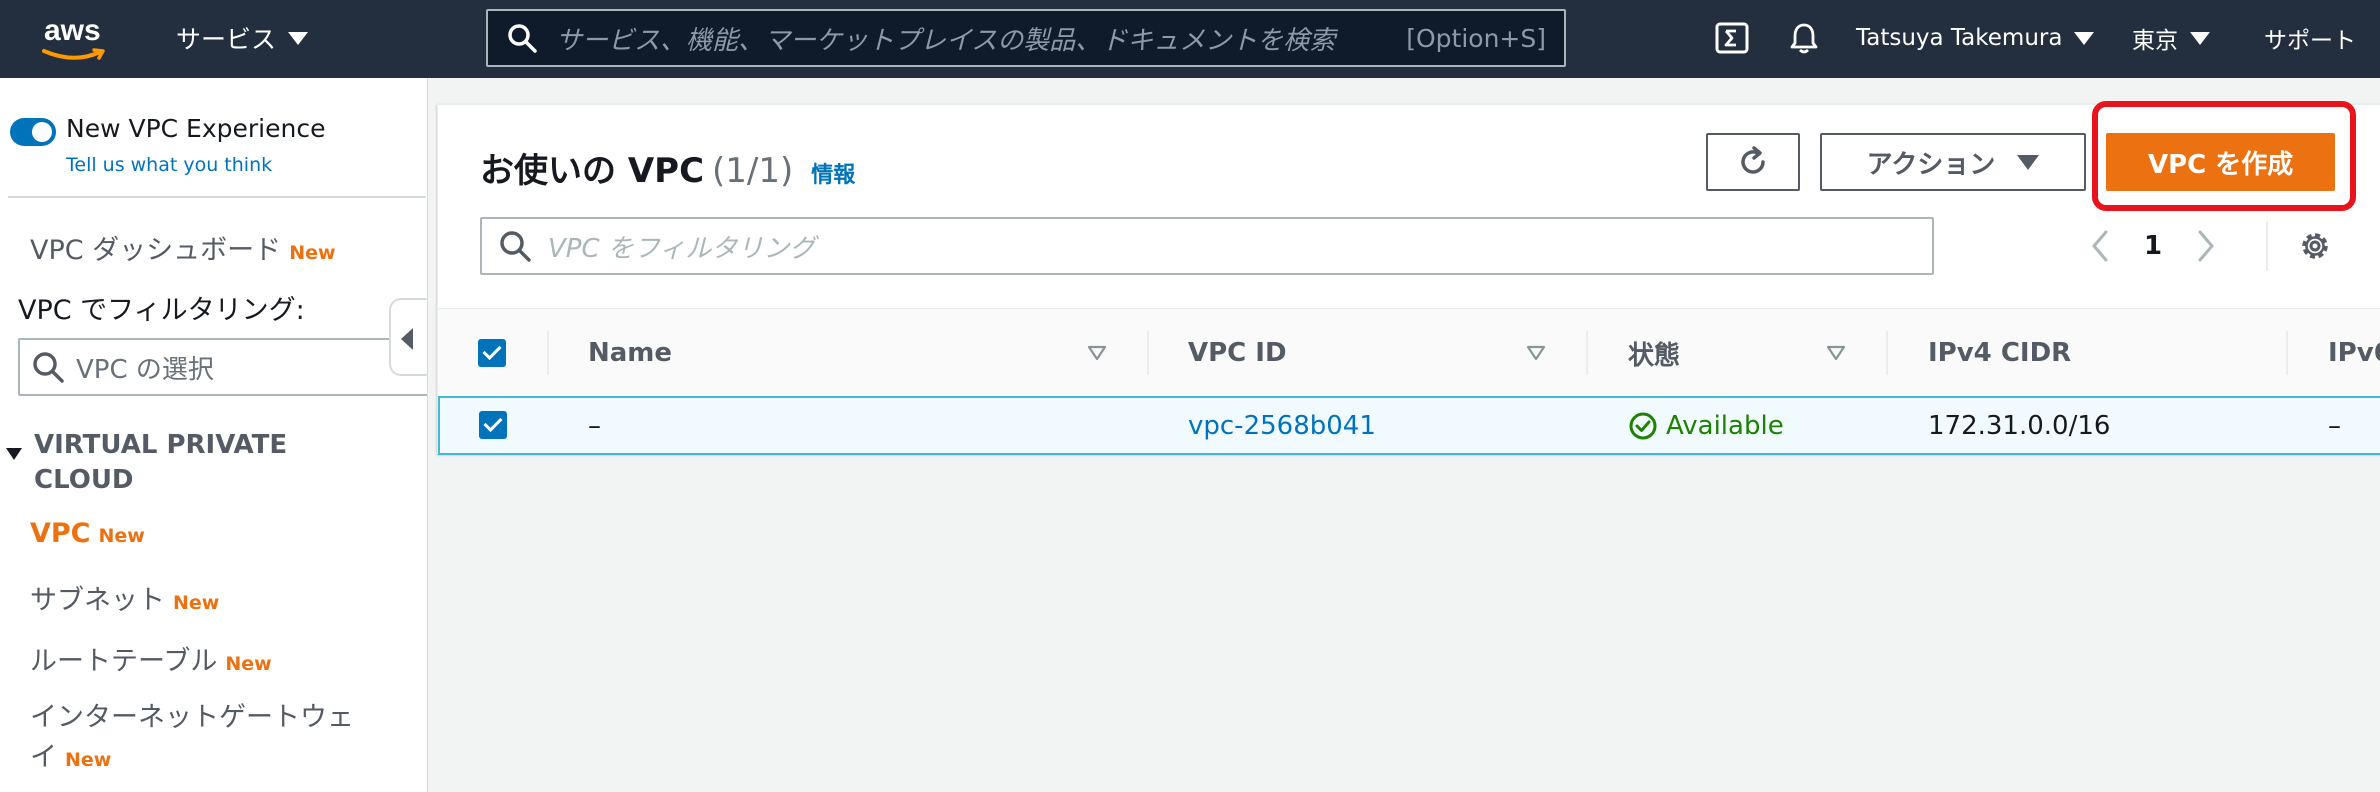 The width and height of the screenshot is (2380, 792). What do you see at coordinates (2315, 246) in the screenshot?
I see `gear-icon` at bounding box center [2315, 246].